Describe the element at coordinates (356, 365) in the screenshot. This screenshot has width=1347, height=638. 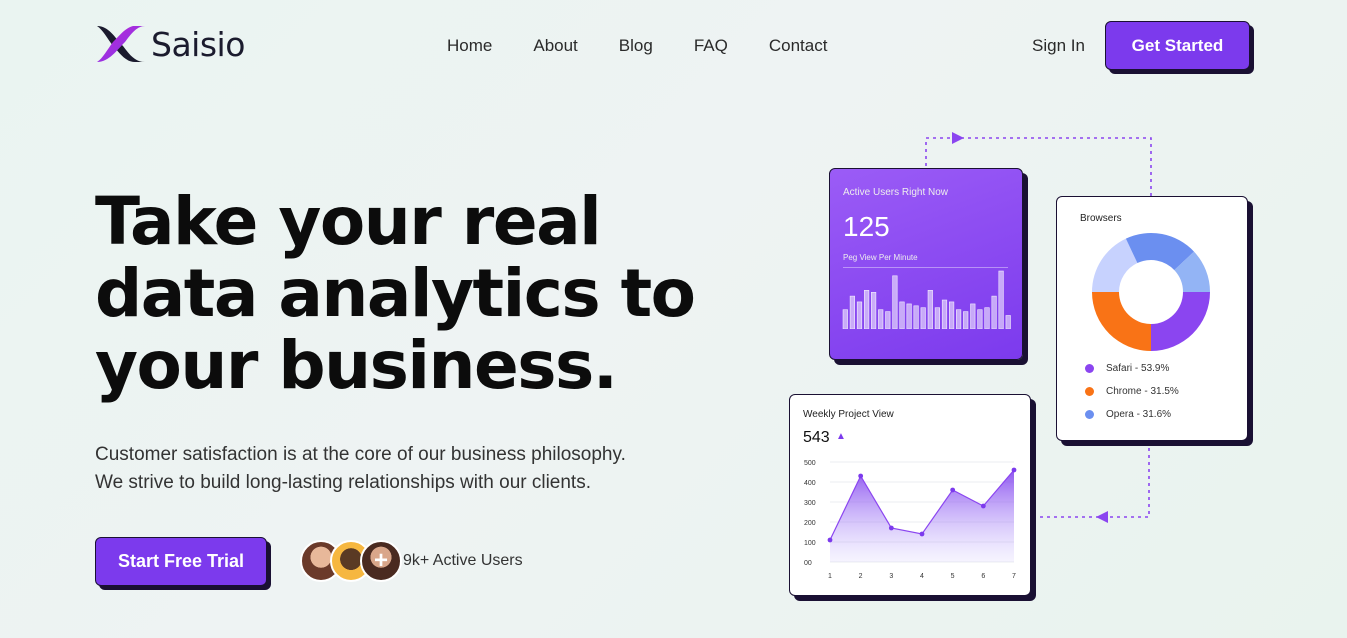
I see `hero-title-line-3: your business.` at that location.